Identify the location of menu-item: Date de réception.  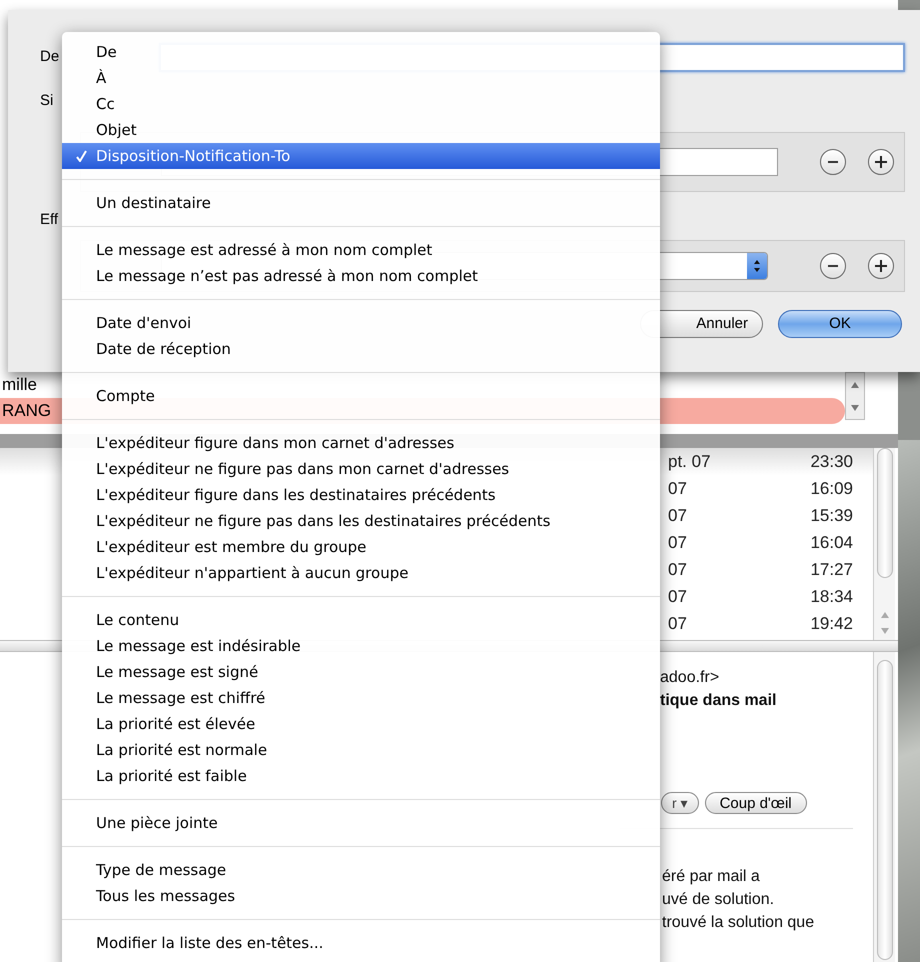
(361, 349).